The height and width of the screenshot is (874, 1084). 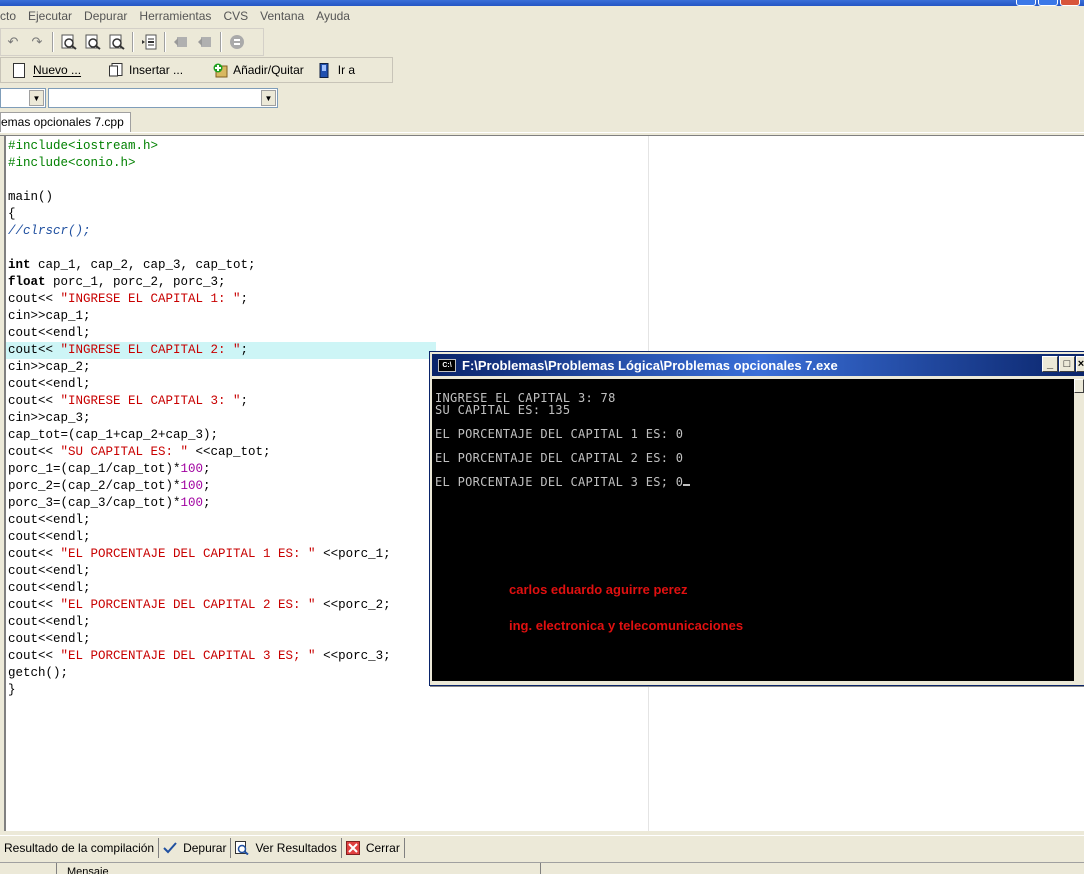 I want to click on tab-compile-results: Resultado de la compilación, so click(x=80, y=848).